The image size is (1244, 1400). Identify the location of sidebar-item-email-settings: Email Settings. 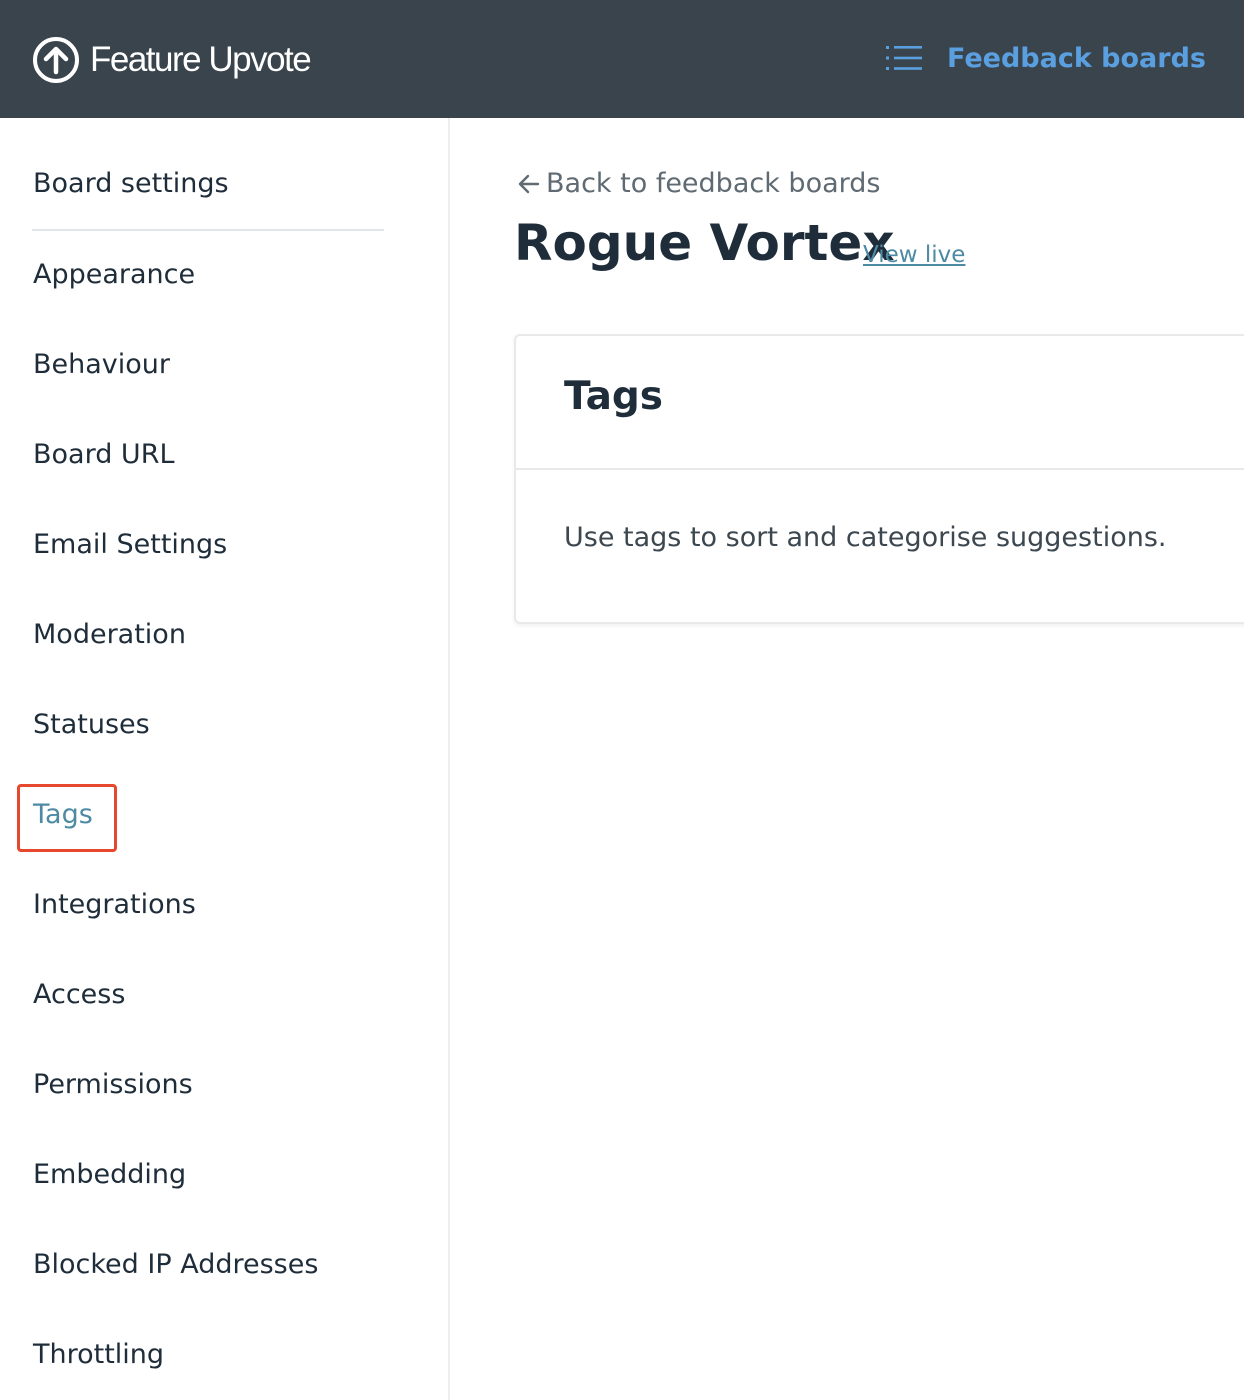
(130, 544).